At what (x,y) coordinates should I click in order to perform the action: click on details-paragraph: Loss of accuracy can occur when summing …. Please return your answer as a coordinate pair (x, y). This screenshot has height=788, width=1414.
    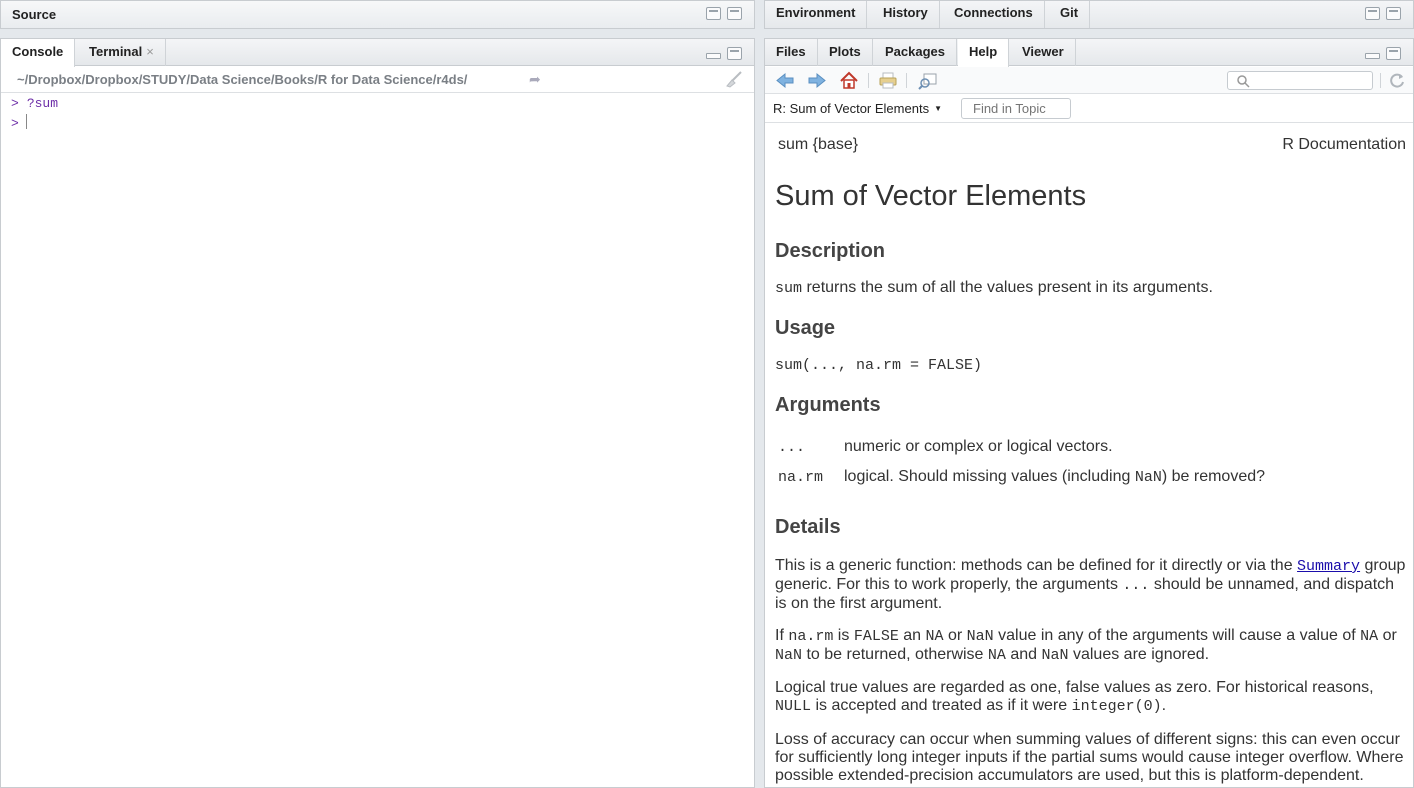
    Looking at the image, I should click on (1089, 757).